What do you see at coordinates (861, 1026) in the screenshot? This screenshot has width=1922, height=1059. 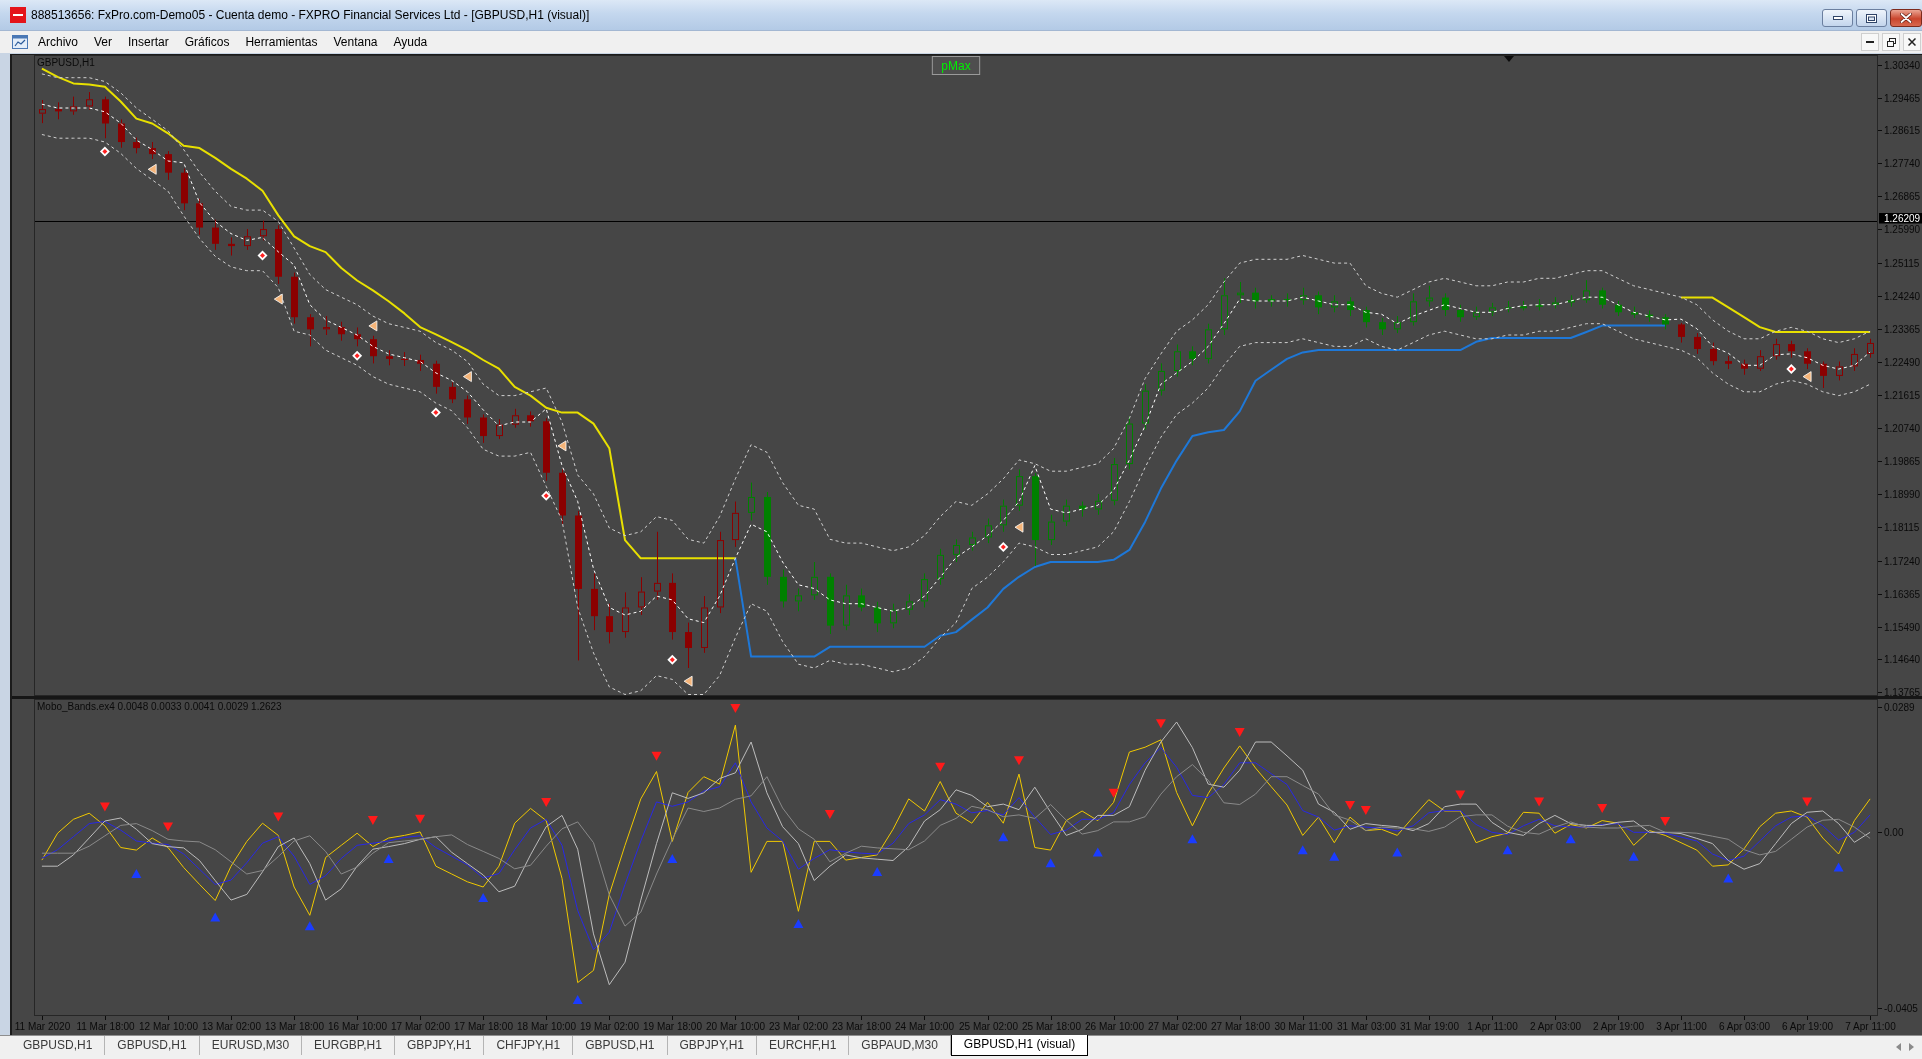 I see `time-axis-label: 23 Mar 18:00` at bounding box center [861, 1026].